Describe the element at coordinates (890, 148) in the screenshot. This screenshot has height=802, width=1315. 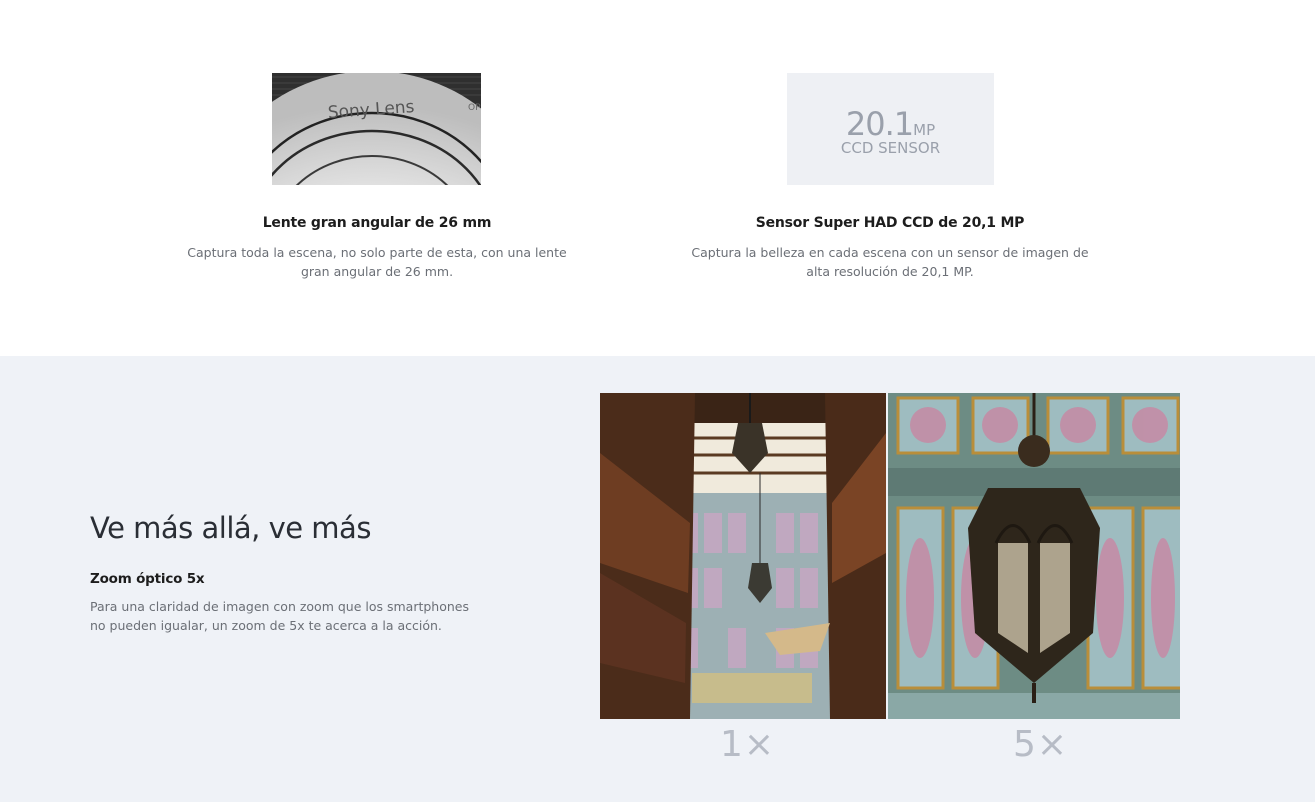
I see `sensor-caption: CCD SENSOR` at that location.